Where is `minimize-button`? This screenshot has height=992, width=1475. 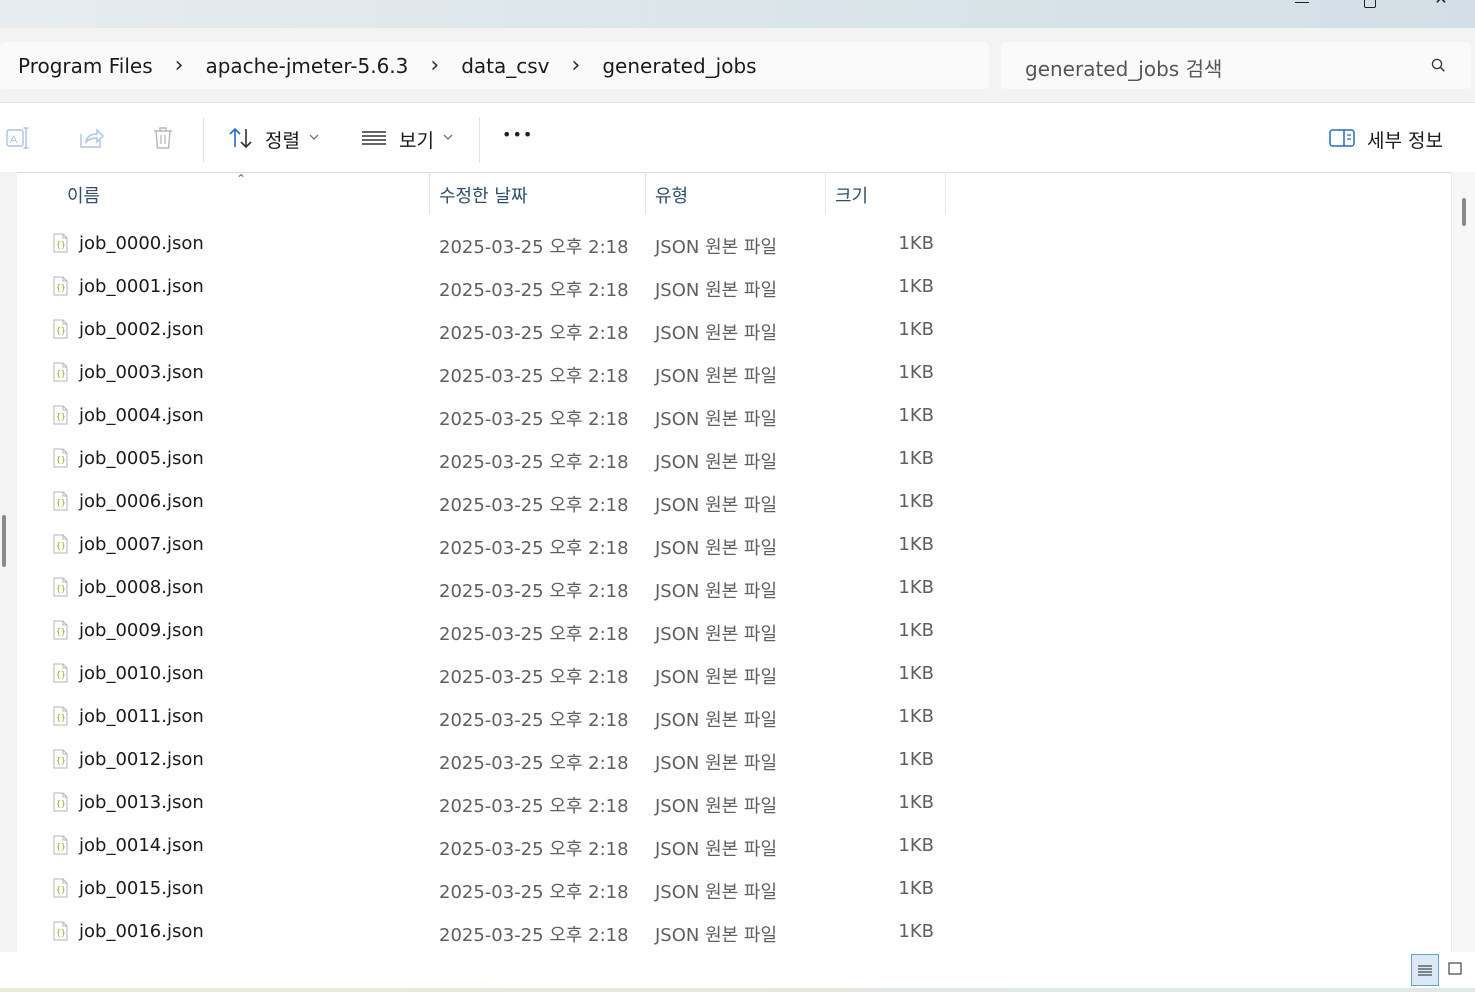
minimize-button is located at coordinates (1302, 6).